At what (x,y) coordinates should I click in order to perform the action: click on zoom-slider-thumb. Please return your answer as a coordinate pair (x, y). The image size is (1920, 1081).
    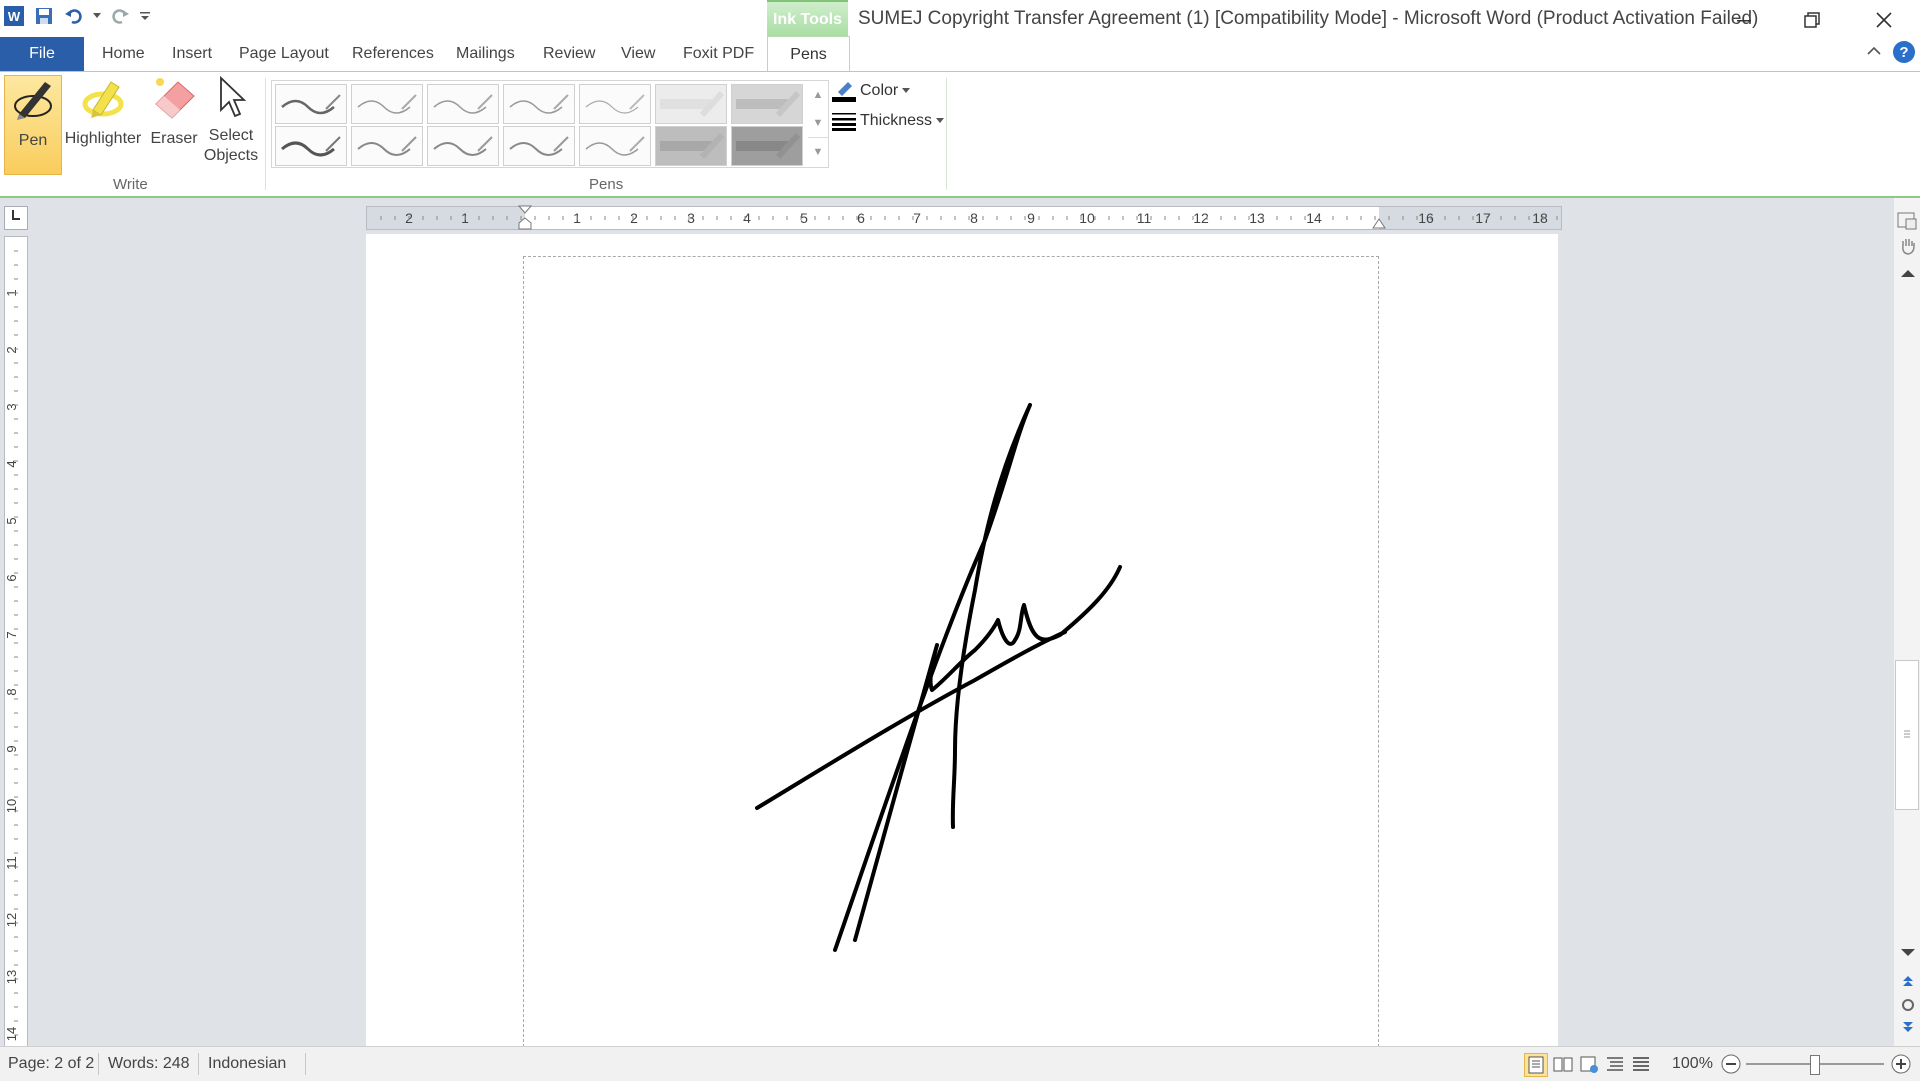
    Looking at the image, I should click on (1815, 1065).